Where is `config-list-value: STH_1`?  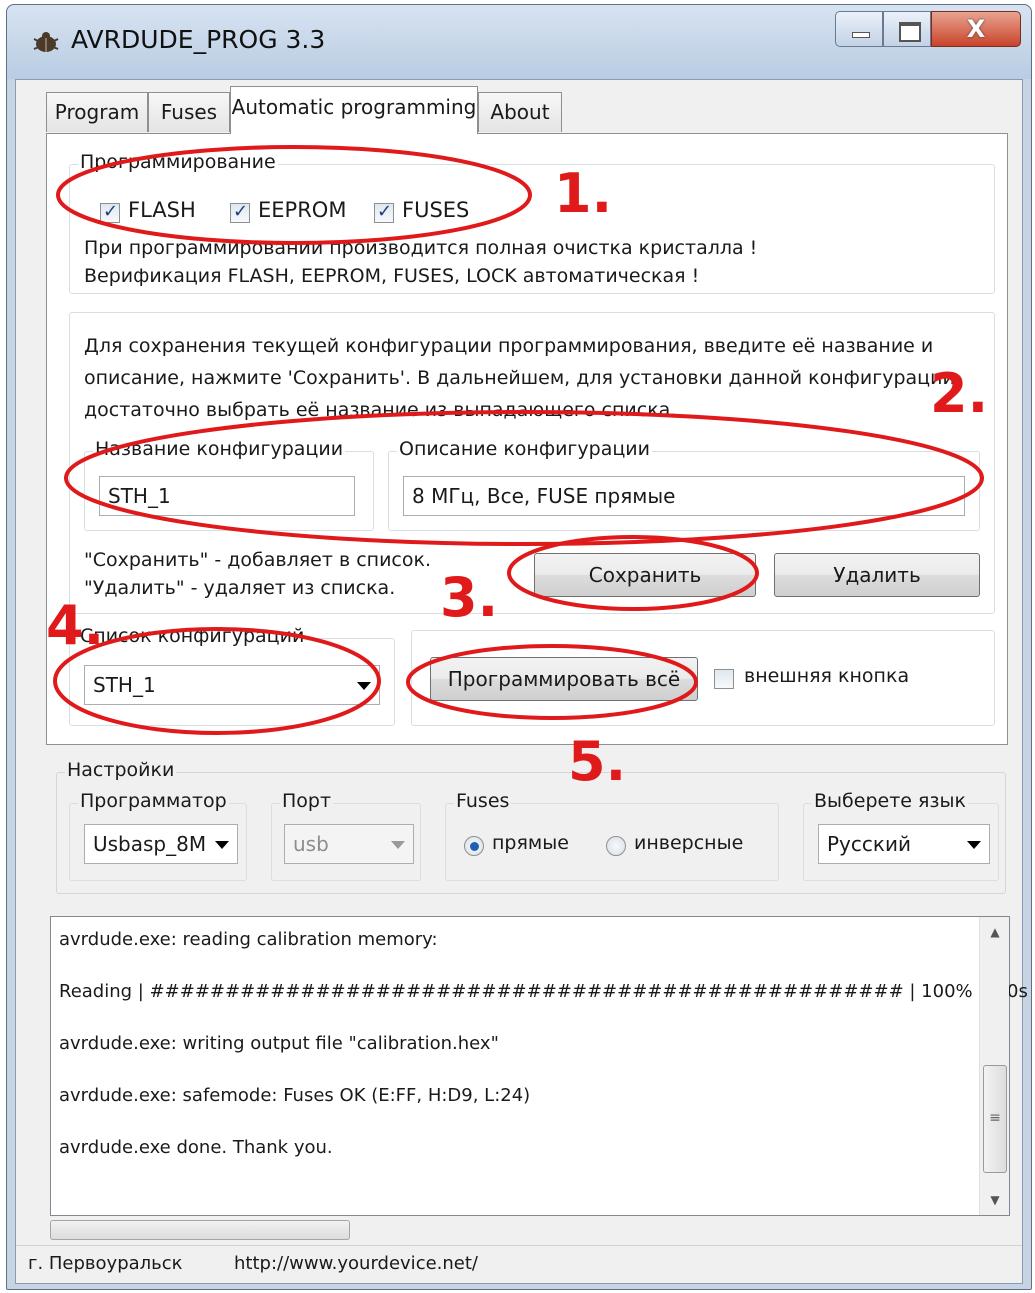
config-list-value: STH_1 is located at coordinates (124, 685).